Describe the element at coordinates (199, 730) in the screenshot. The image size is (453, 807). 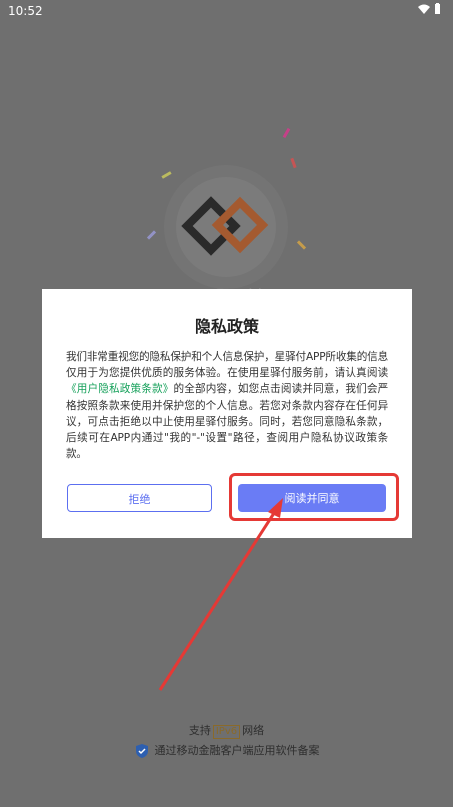
I see `support-prefix: 支持` at that location.